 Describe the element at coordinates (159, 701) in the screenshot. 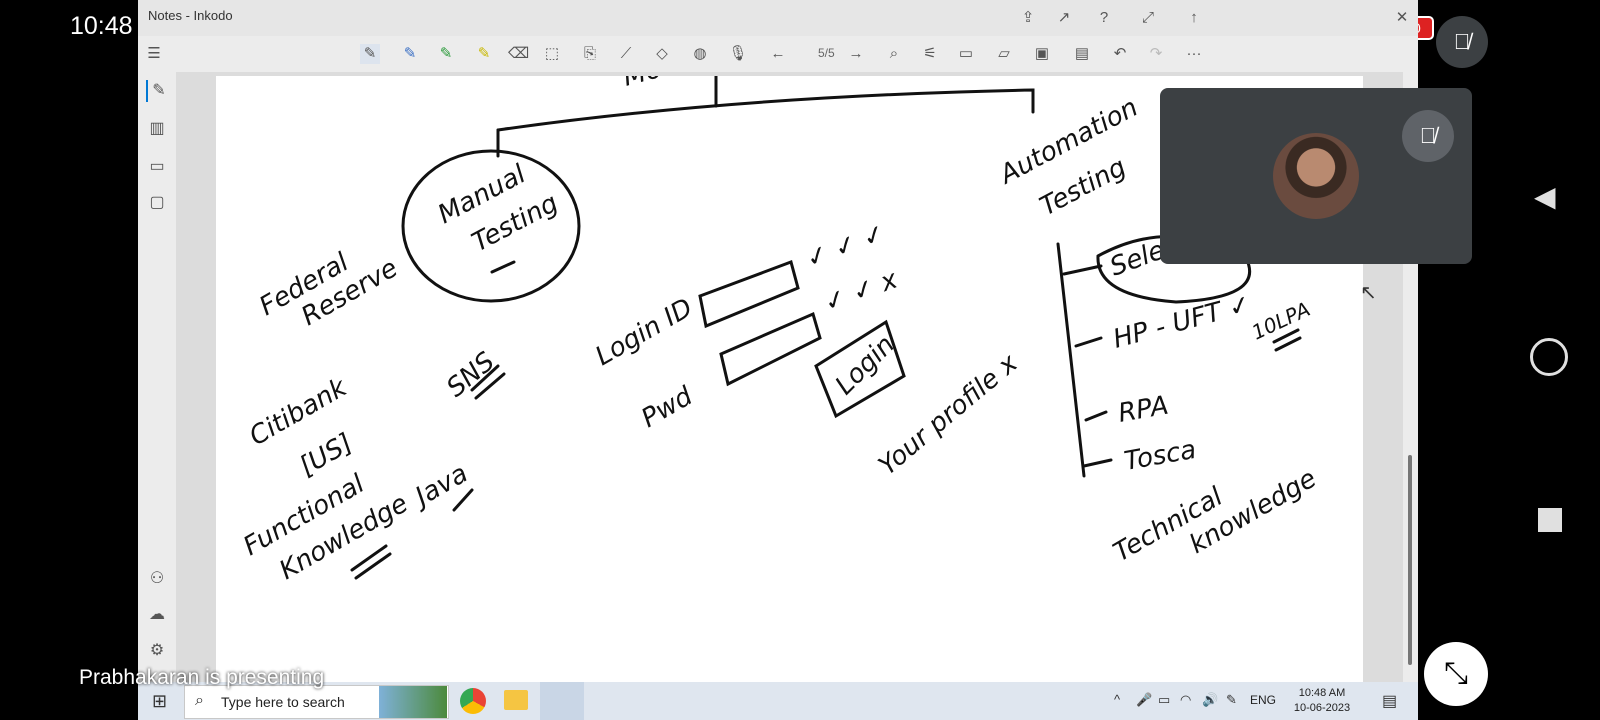

I see `windows-start-icon: ⊞` at that location.